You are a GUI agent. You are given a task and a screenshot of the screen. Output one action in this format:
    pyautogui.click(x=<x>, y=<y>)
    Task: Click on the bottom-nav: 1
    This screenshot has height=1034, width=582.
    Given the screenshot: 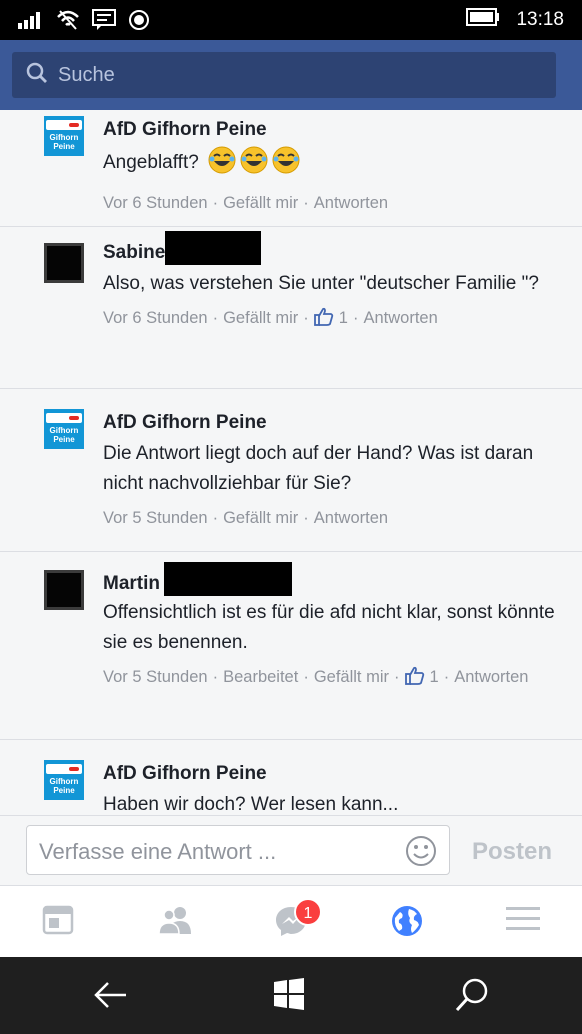 What is the action you would take?
    pyautogui.click(x=291, y=921)
    